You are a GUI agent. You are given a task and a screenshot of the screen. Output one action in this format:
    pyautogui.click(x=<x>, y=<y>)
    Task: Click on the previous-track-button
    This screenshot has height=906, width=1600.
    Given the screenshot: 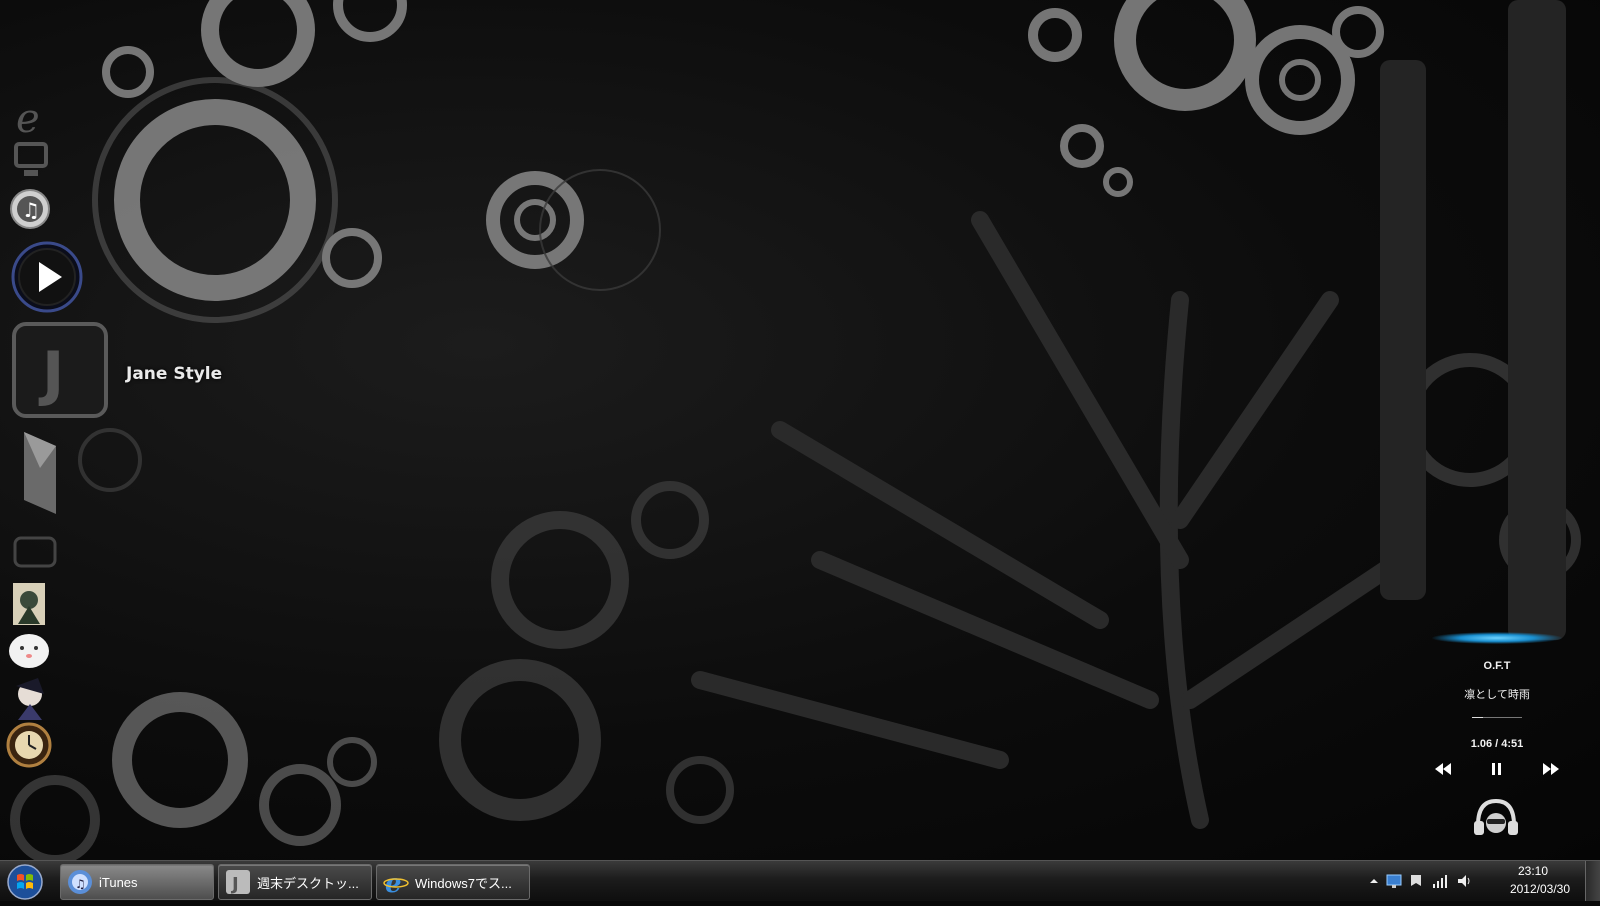 What is the action you would take?
    pyautogui.click(x=1443, y=769)
    